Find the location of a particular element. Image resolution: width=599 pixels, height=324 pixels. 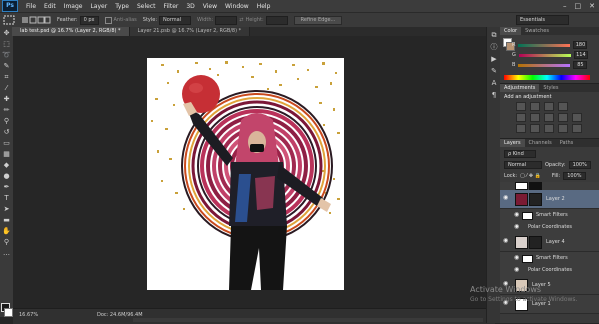

lock-icons: ▢ ⁄ ✥ 🔒 is located at coordinates (530, 176).